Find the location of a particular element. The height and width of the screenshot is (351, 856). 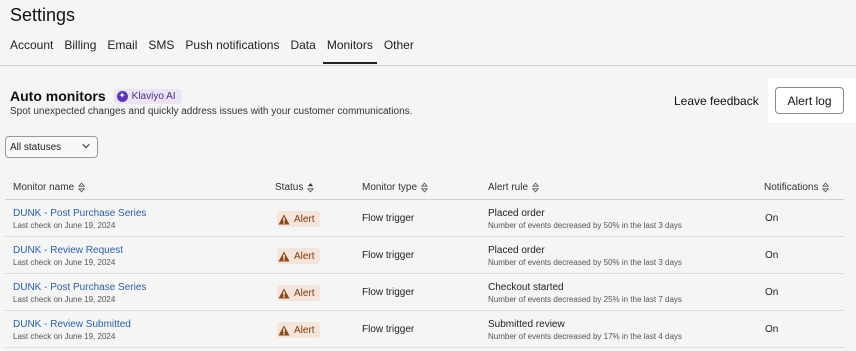

column-header-monitor-type: Monitor type is located at coordinates (395, 187).